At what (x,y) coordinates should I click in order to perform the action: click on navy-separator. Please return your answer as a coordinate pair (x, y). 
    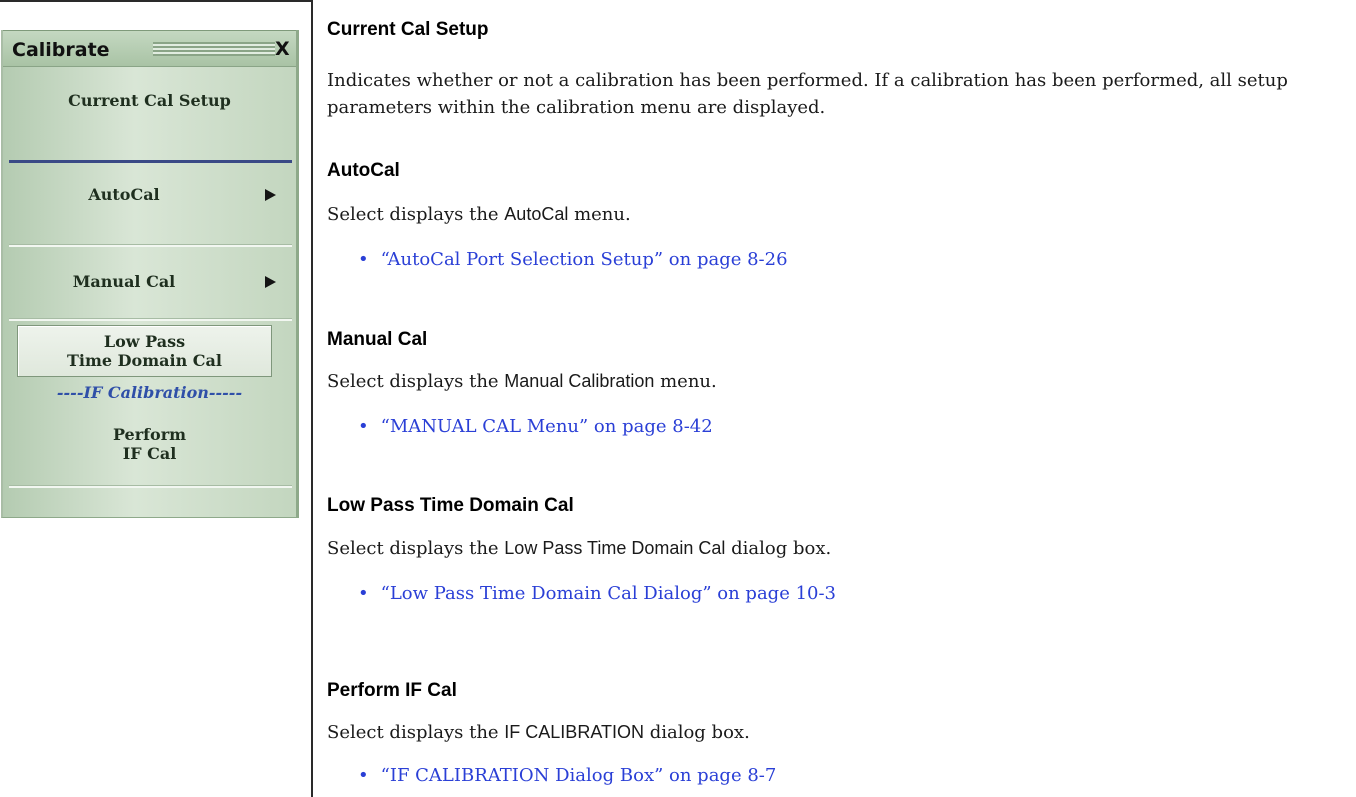
    Looking at the image, I should click on (150, 161).